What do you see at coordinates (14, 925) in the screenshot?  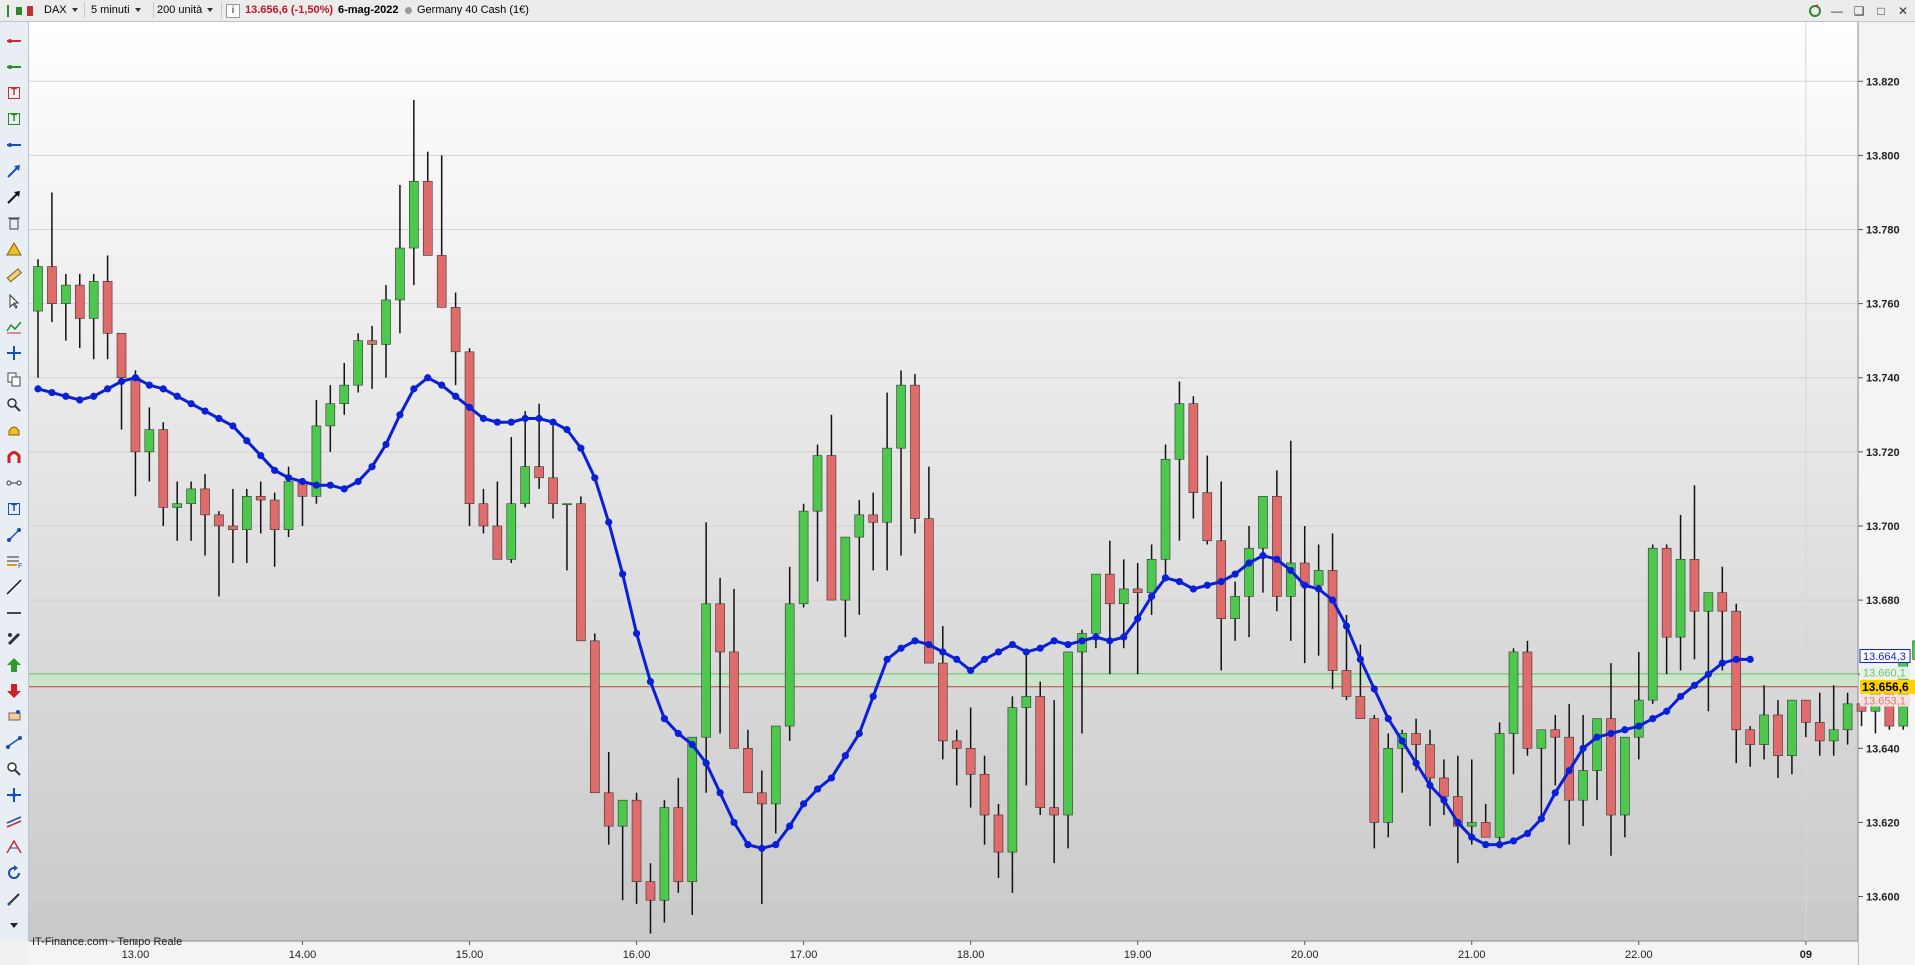 I see `more-icon` at bounding box center [14, 925].